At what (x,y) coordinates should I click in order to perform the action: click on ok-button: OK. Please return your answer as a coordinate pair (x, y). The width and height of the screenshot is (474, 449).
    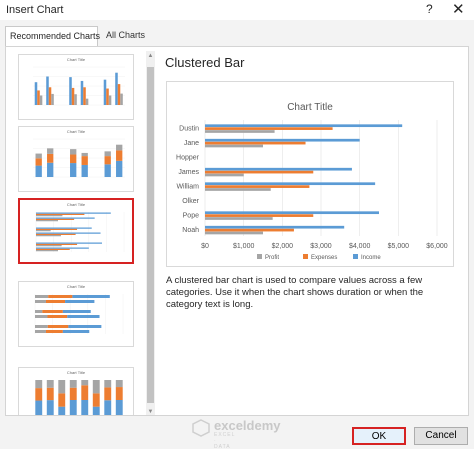
    Looking at the image, I should click on (379, 436).